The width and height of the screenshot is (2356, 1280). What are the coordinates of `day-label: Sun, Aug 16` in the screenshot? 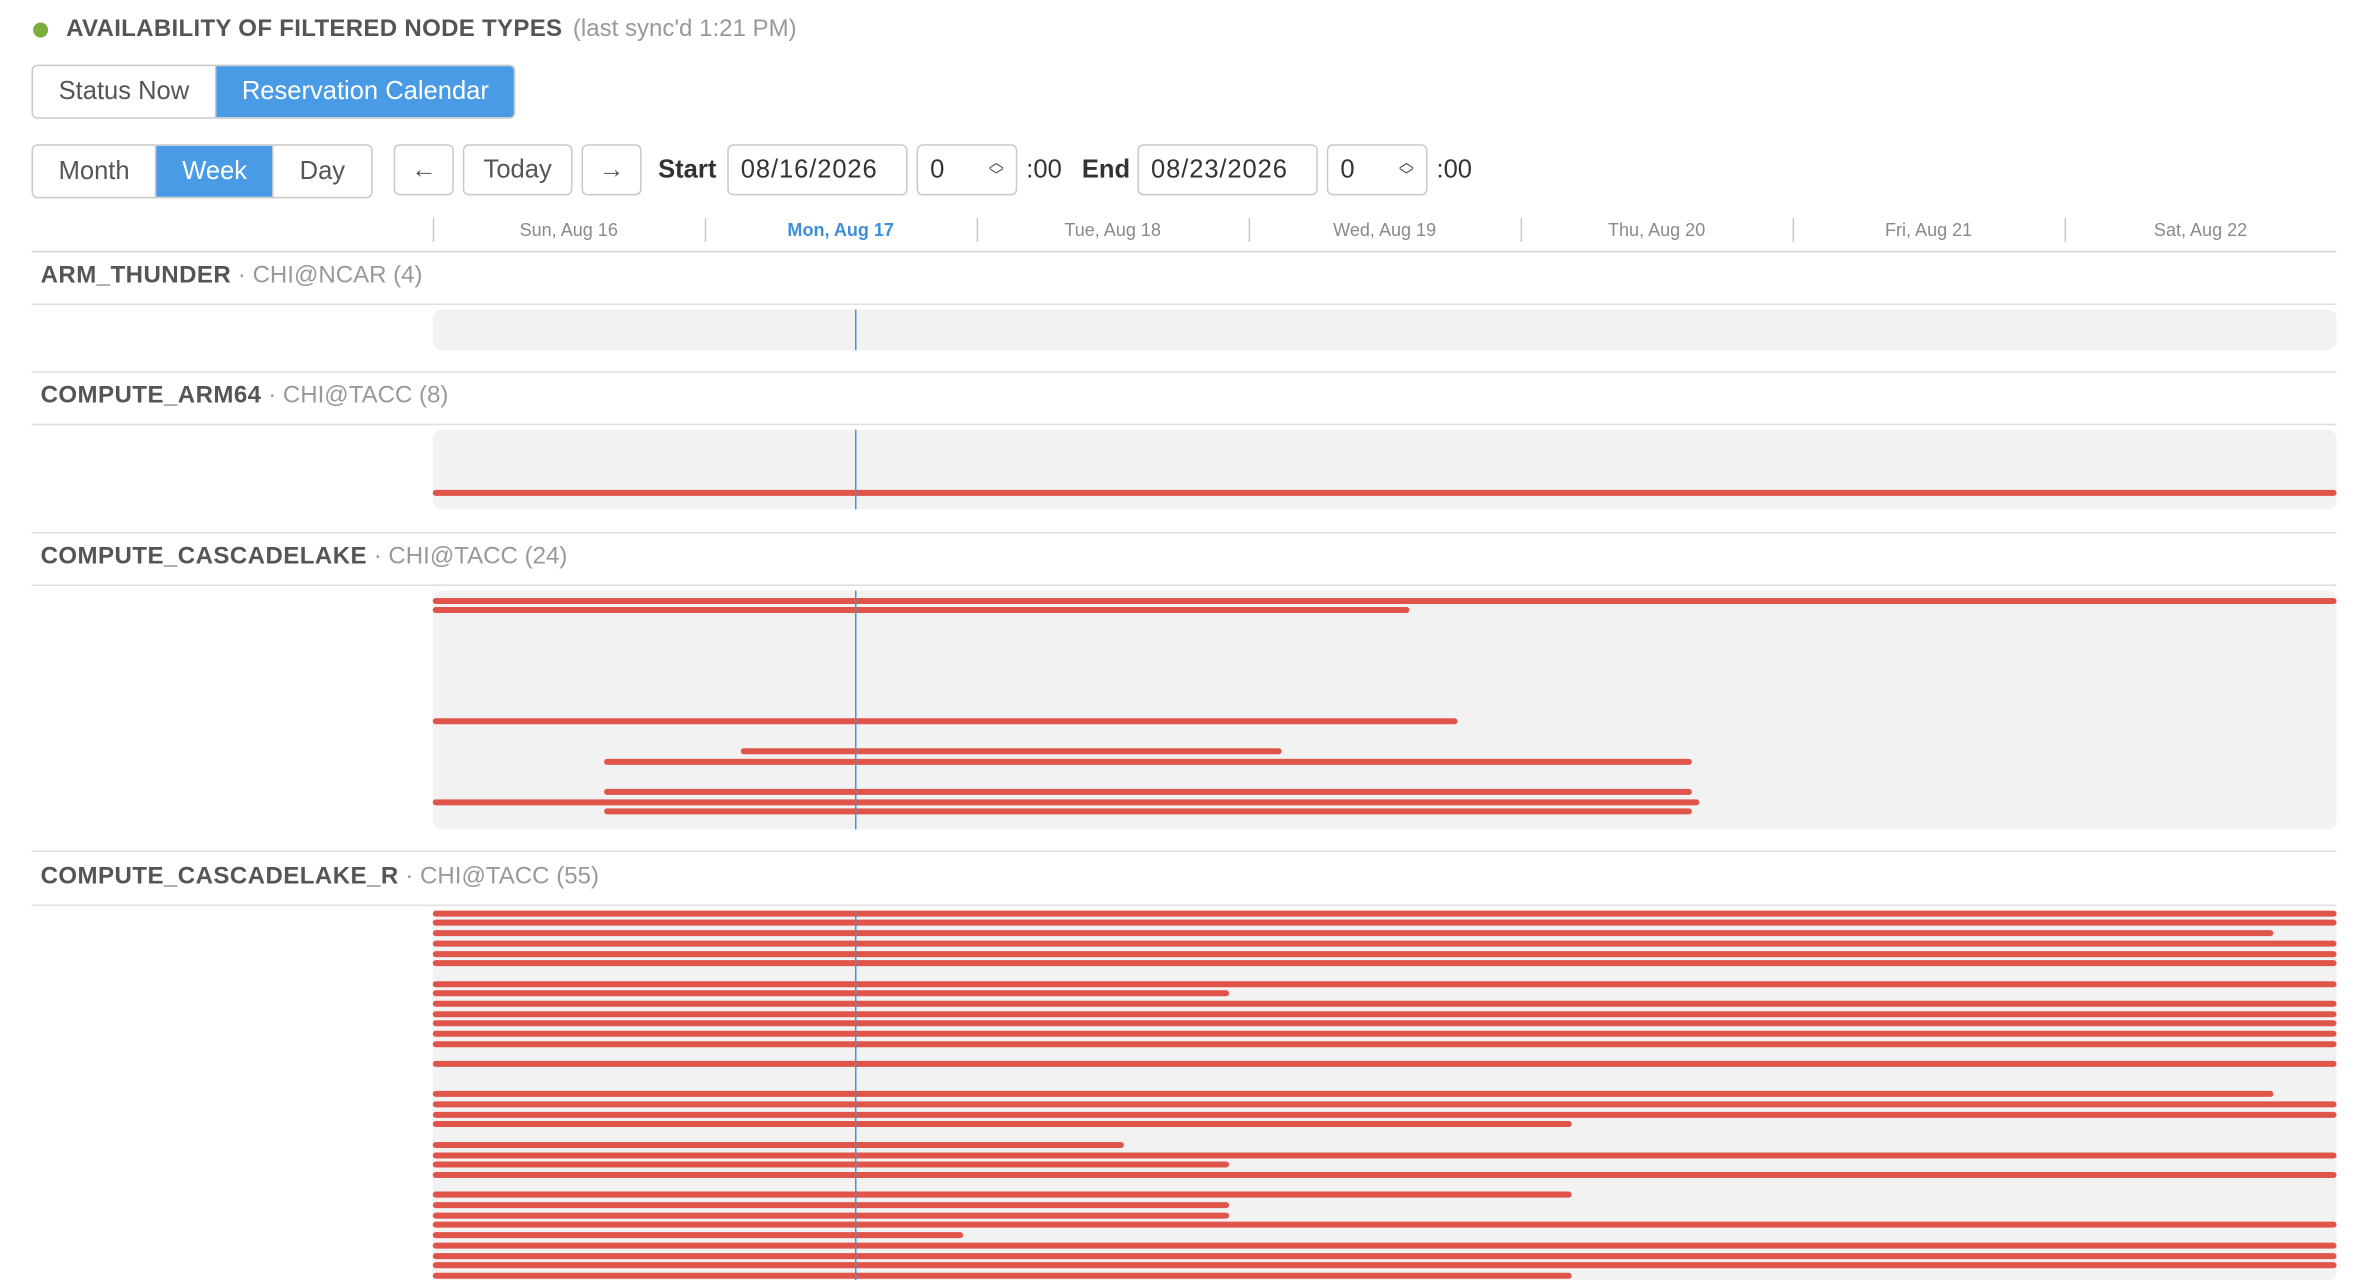 It's located at (568, 230).